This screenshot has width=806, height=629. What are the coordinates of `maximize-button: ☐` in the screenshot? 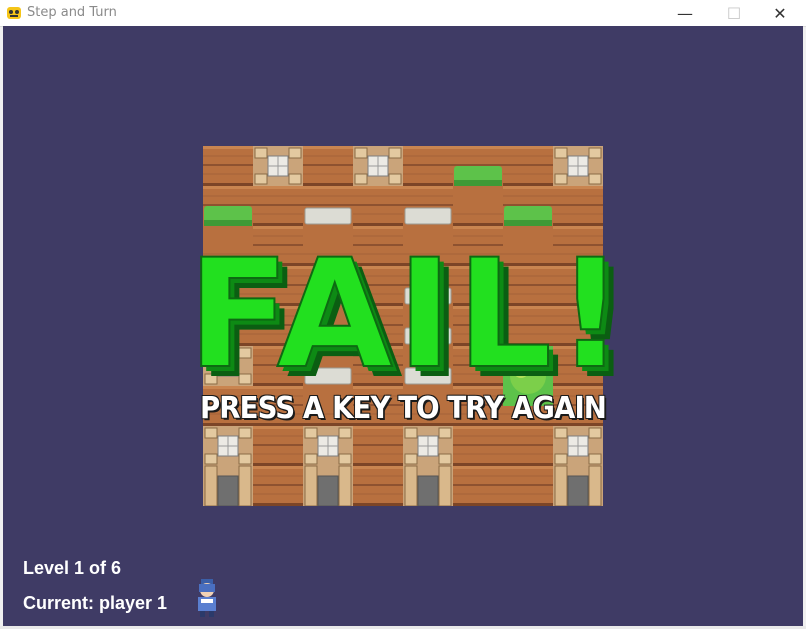 It's located at (734, 13).